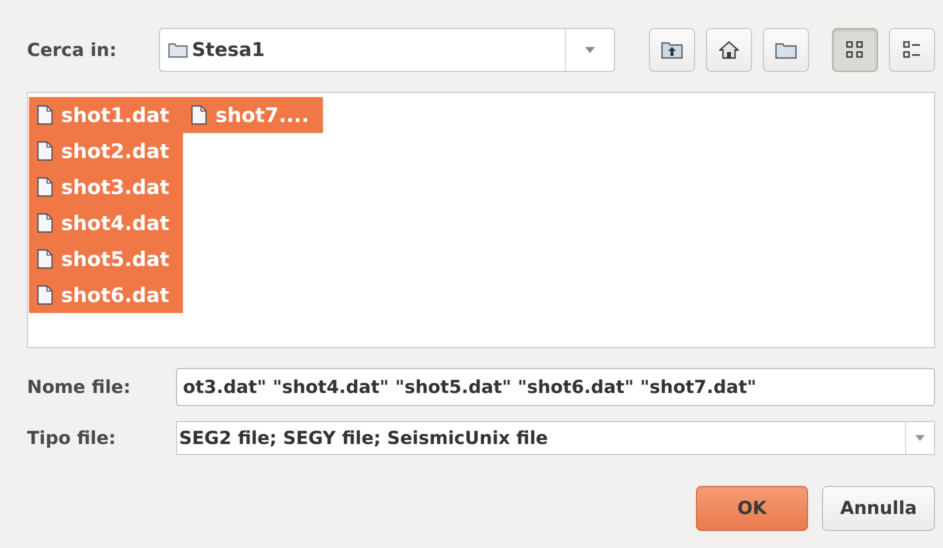 This screenshot has height=548, width=943. I want to click on look-in-dropdown: Stesa1, so click(386, 50).